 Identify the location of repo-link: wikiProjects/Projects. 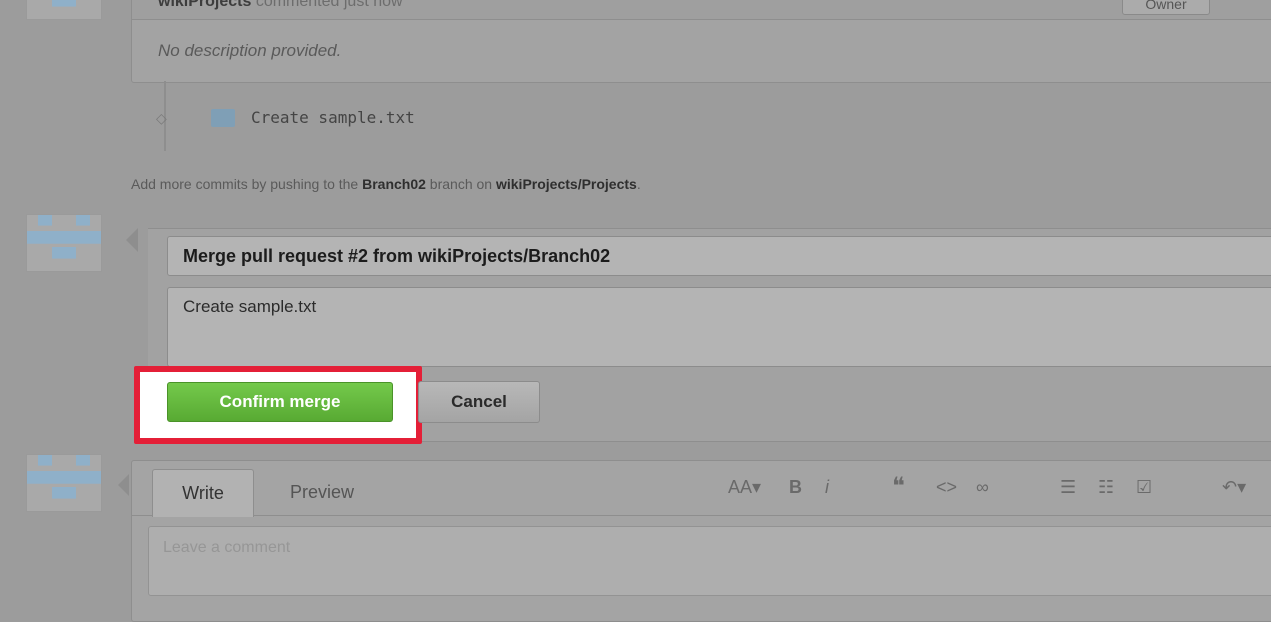
(566, 184).